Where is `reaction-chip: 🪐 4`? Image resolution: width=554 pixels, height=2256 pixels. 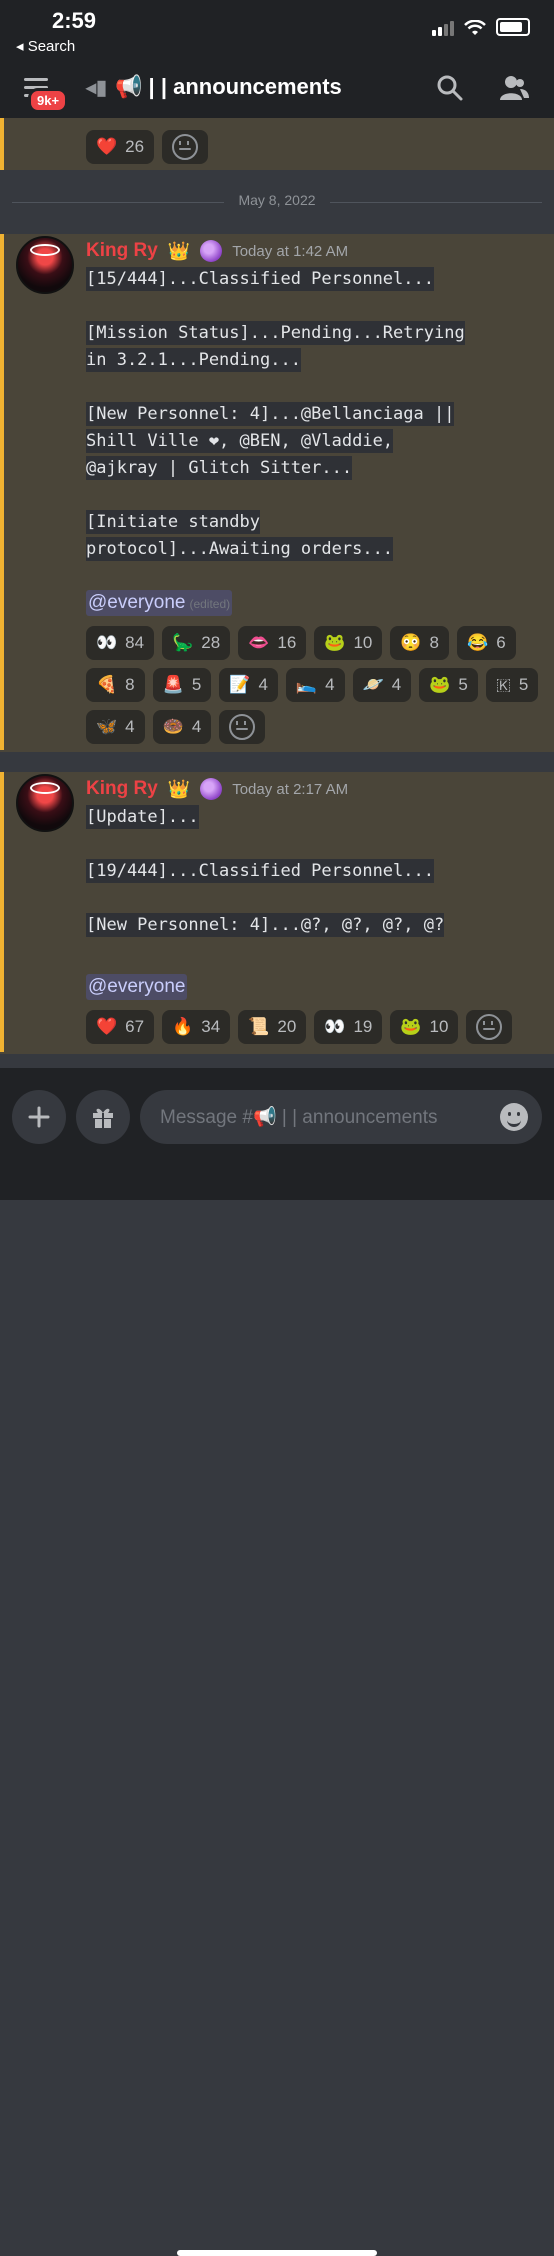 reaction-chip: 🪐 4 is located at coordinates (382, 685).